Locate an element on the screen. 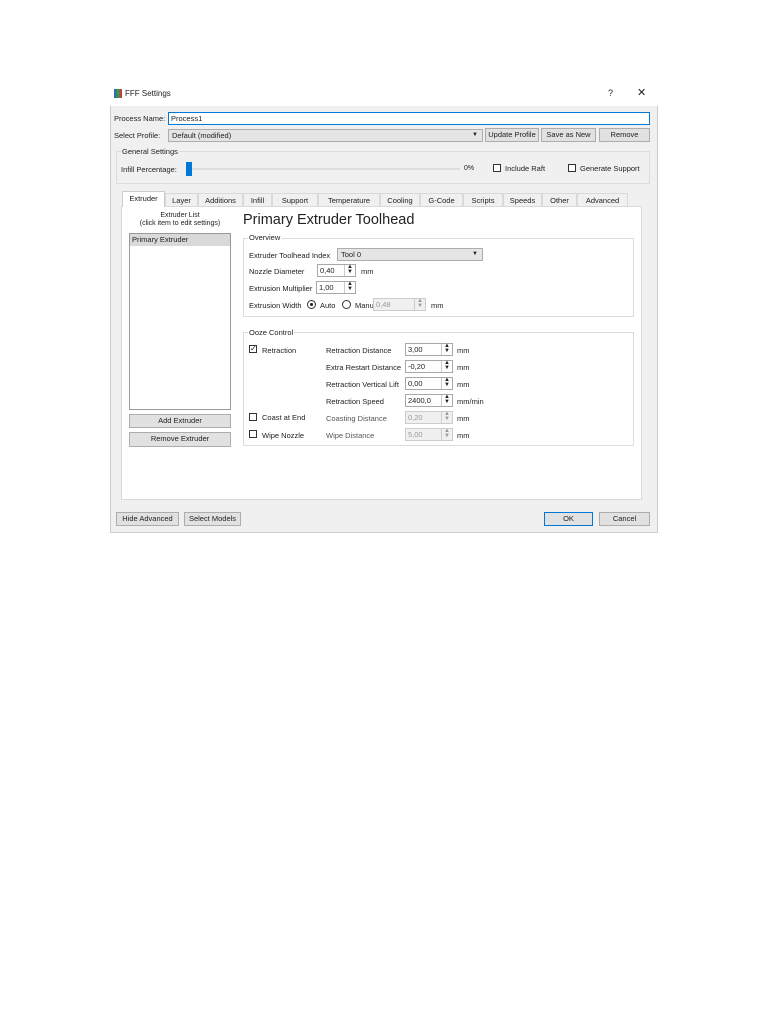  save-as-new-button: Save as New is located at coordinates (568, 135).